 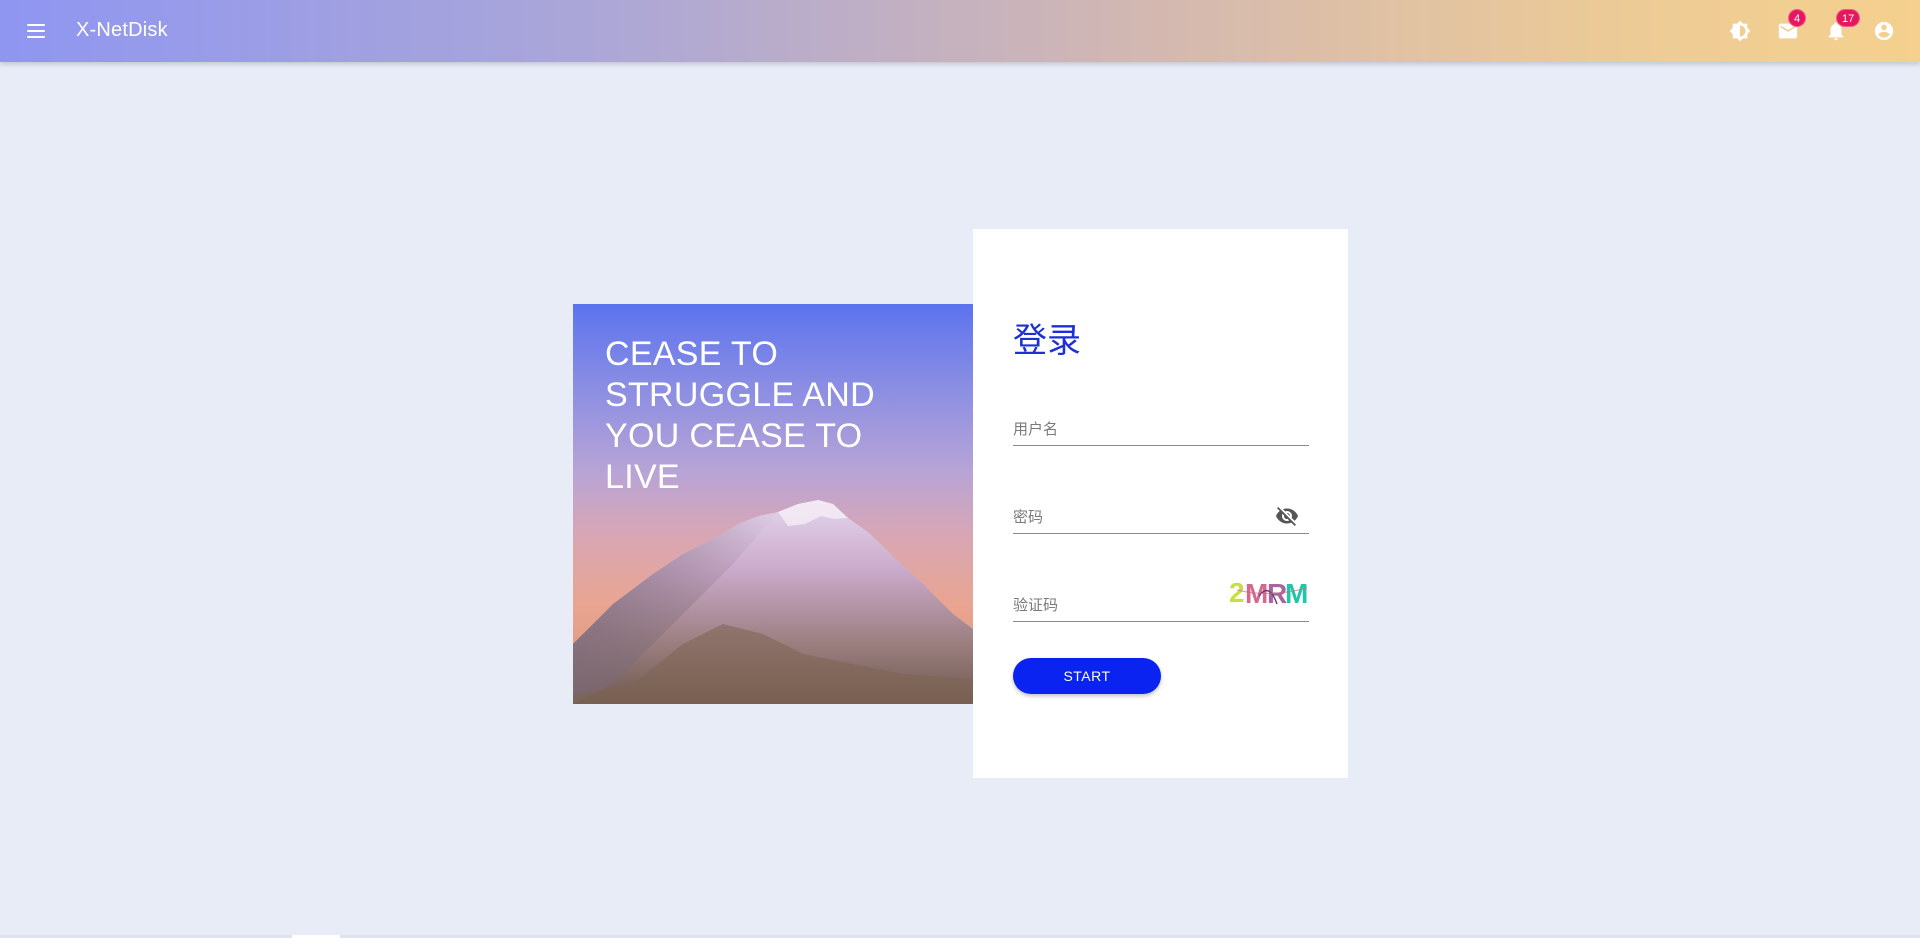 I want to click on hero-image-panel: CEASE TO STRUGGLE AND YOU CEASE TO LIVE, so click(x=773, y=504).